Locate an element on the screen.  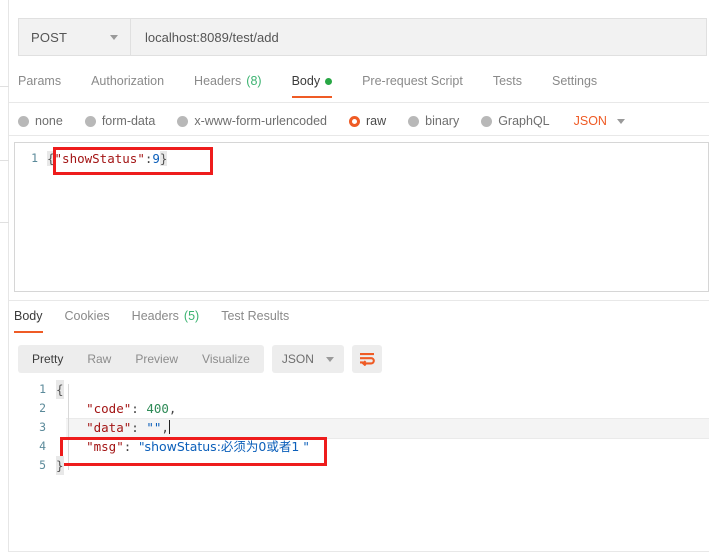
code-line: 3 "data": "", is located at coordinates (369, 427).